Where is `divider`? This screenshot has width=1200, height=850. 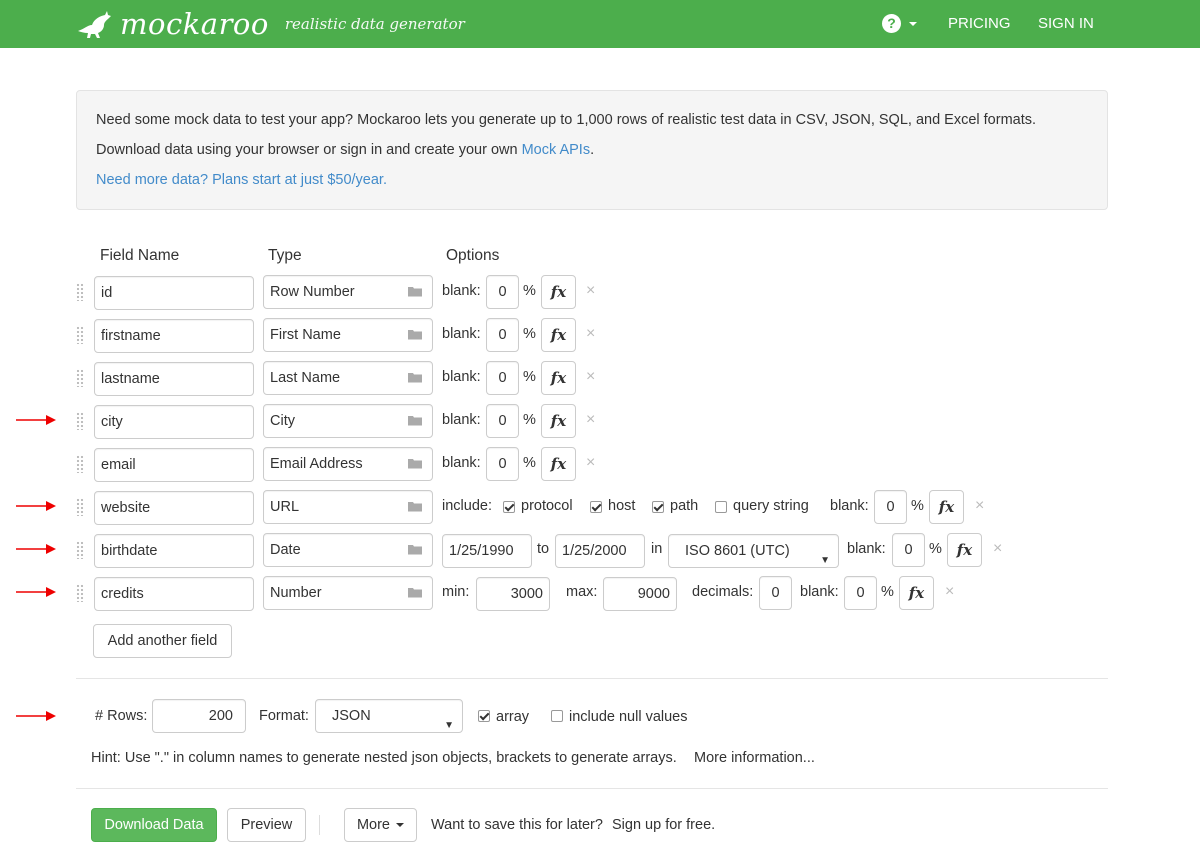
divider is located at coordinates (592, 788).